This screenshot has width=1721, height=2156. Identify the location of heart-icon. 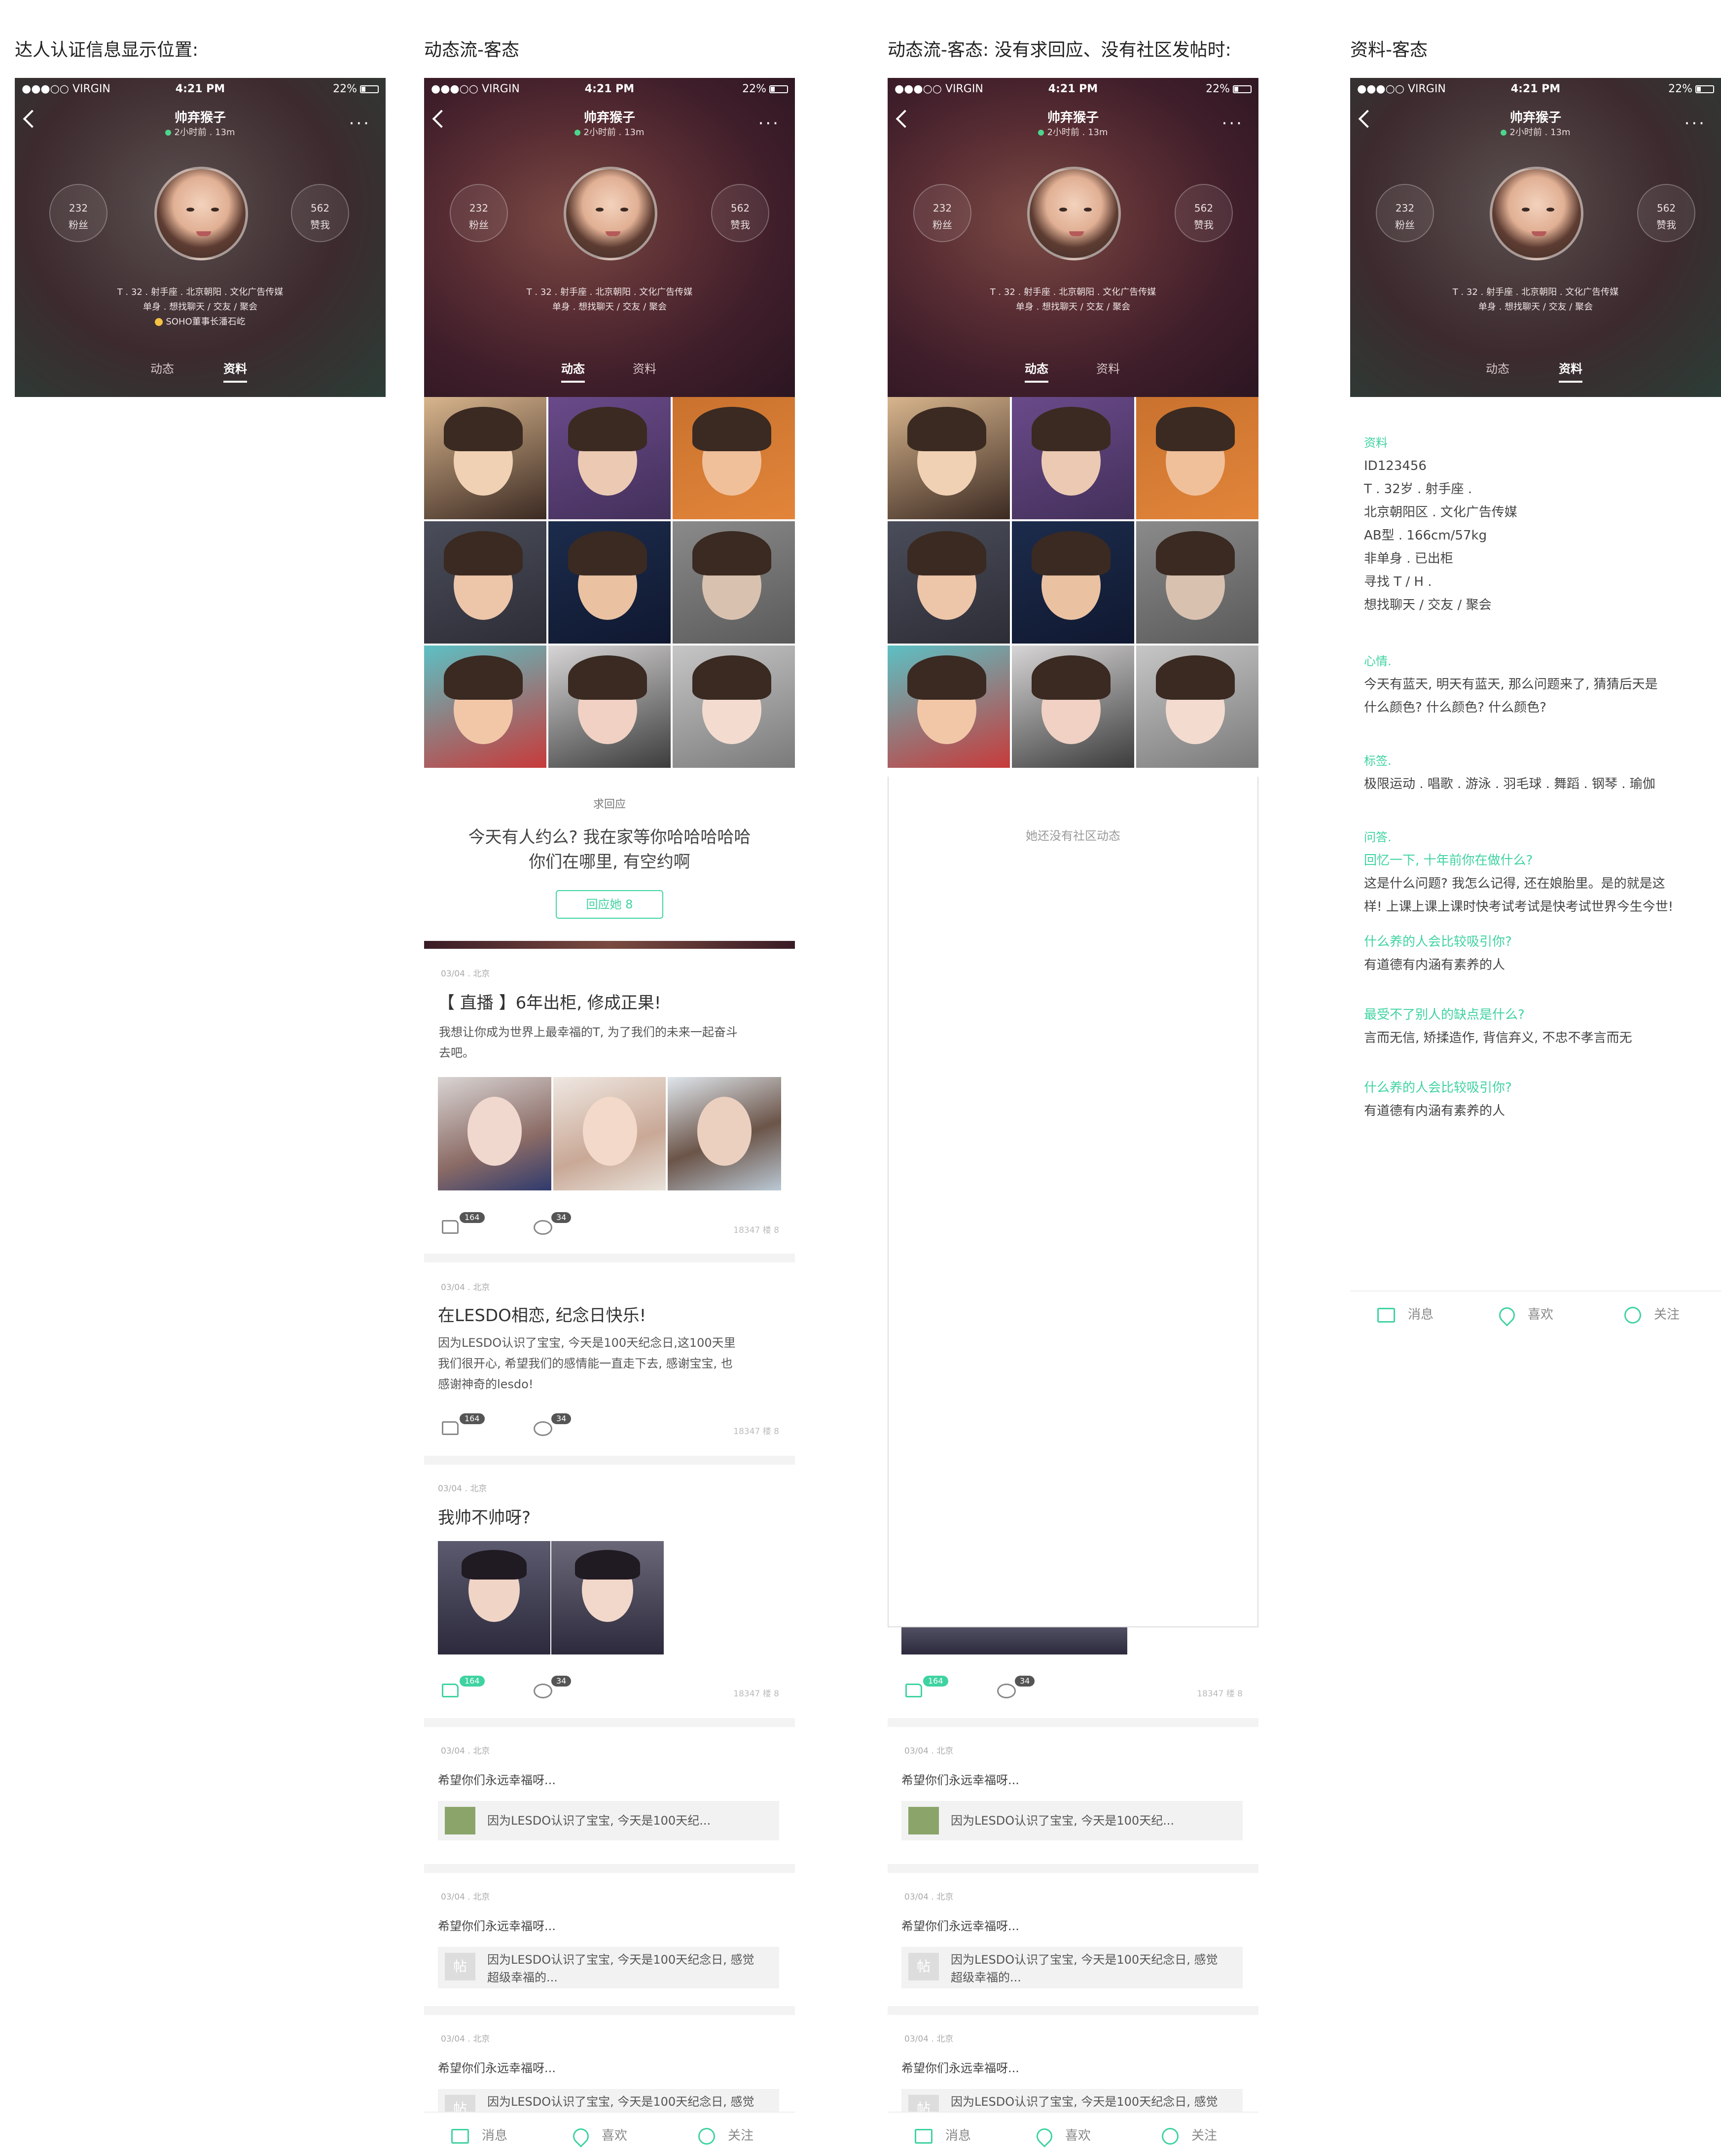
(1044, 2136).